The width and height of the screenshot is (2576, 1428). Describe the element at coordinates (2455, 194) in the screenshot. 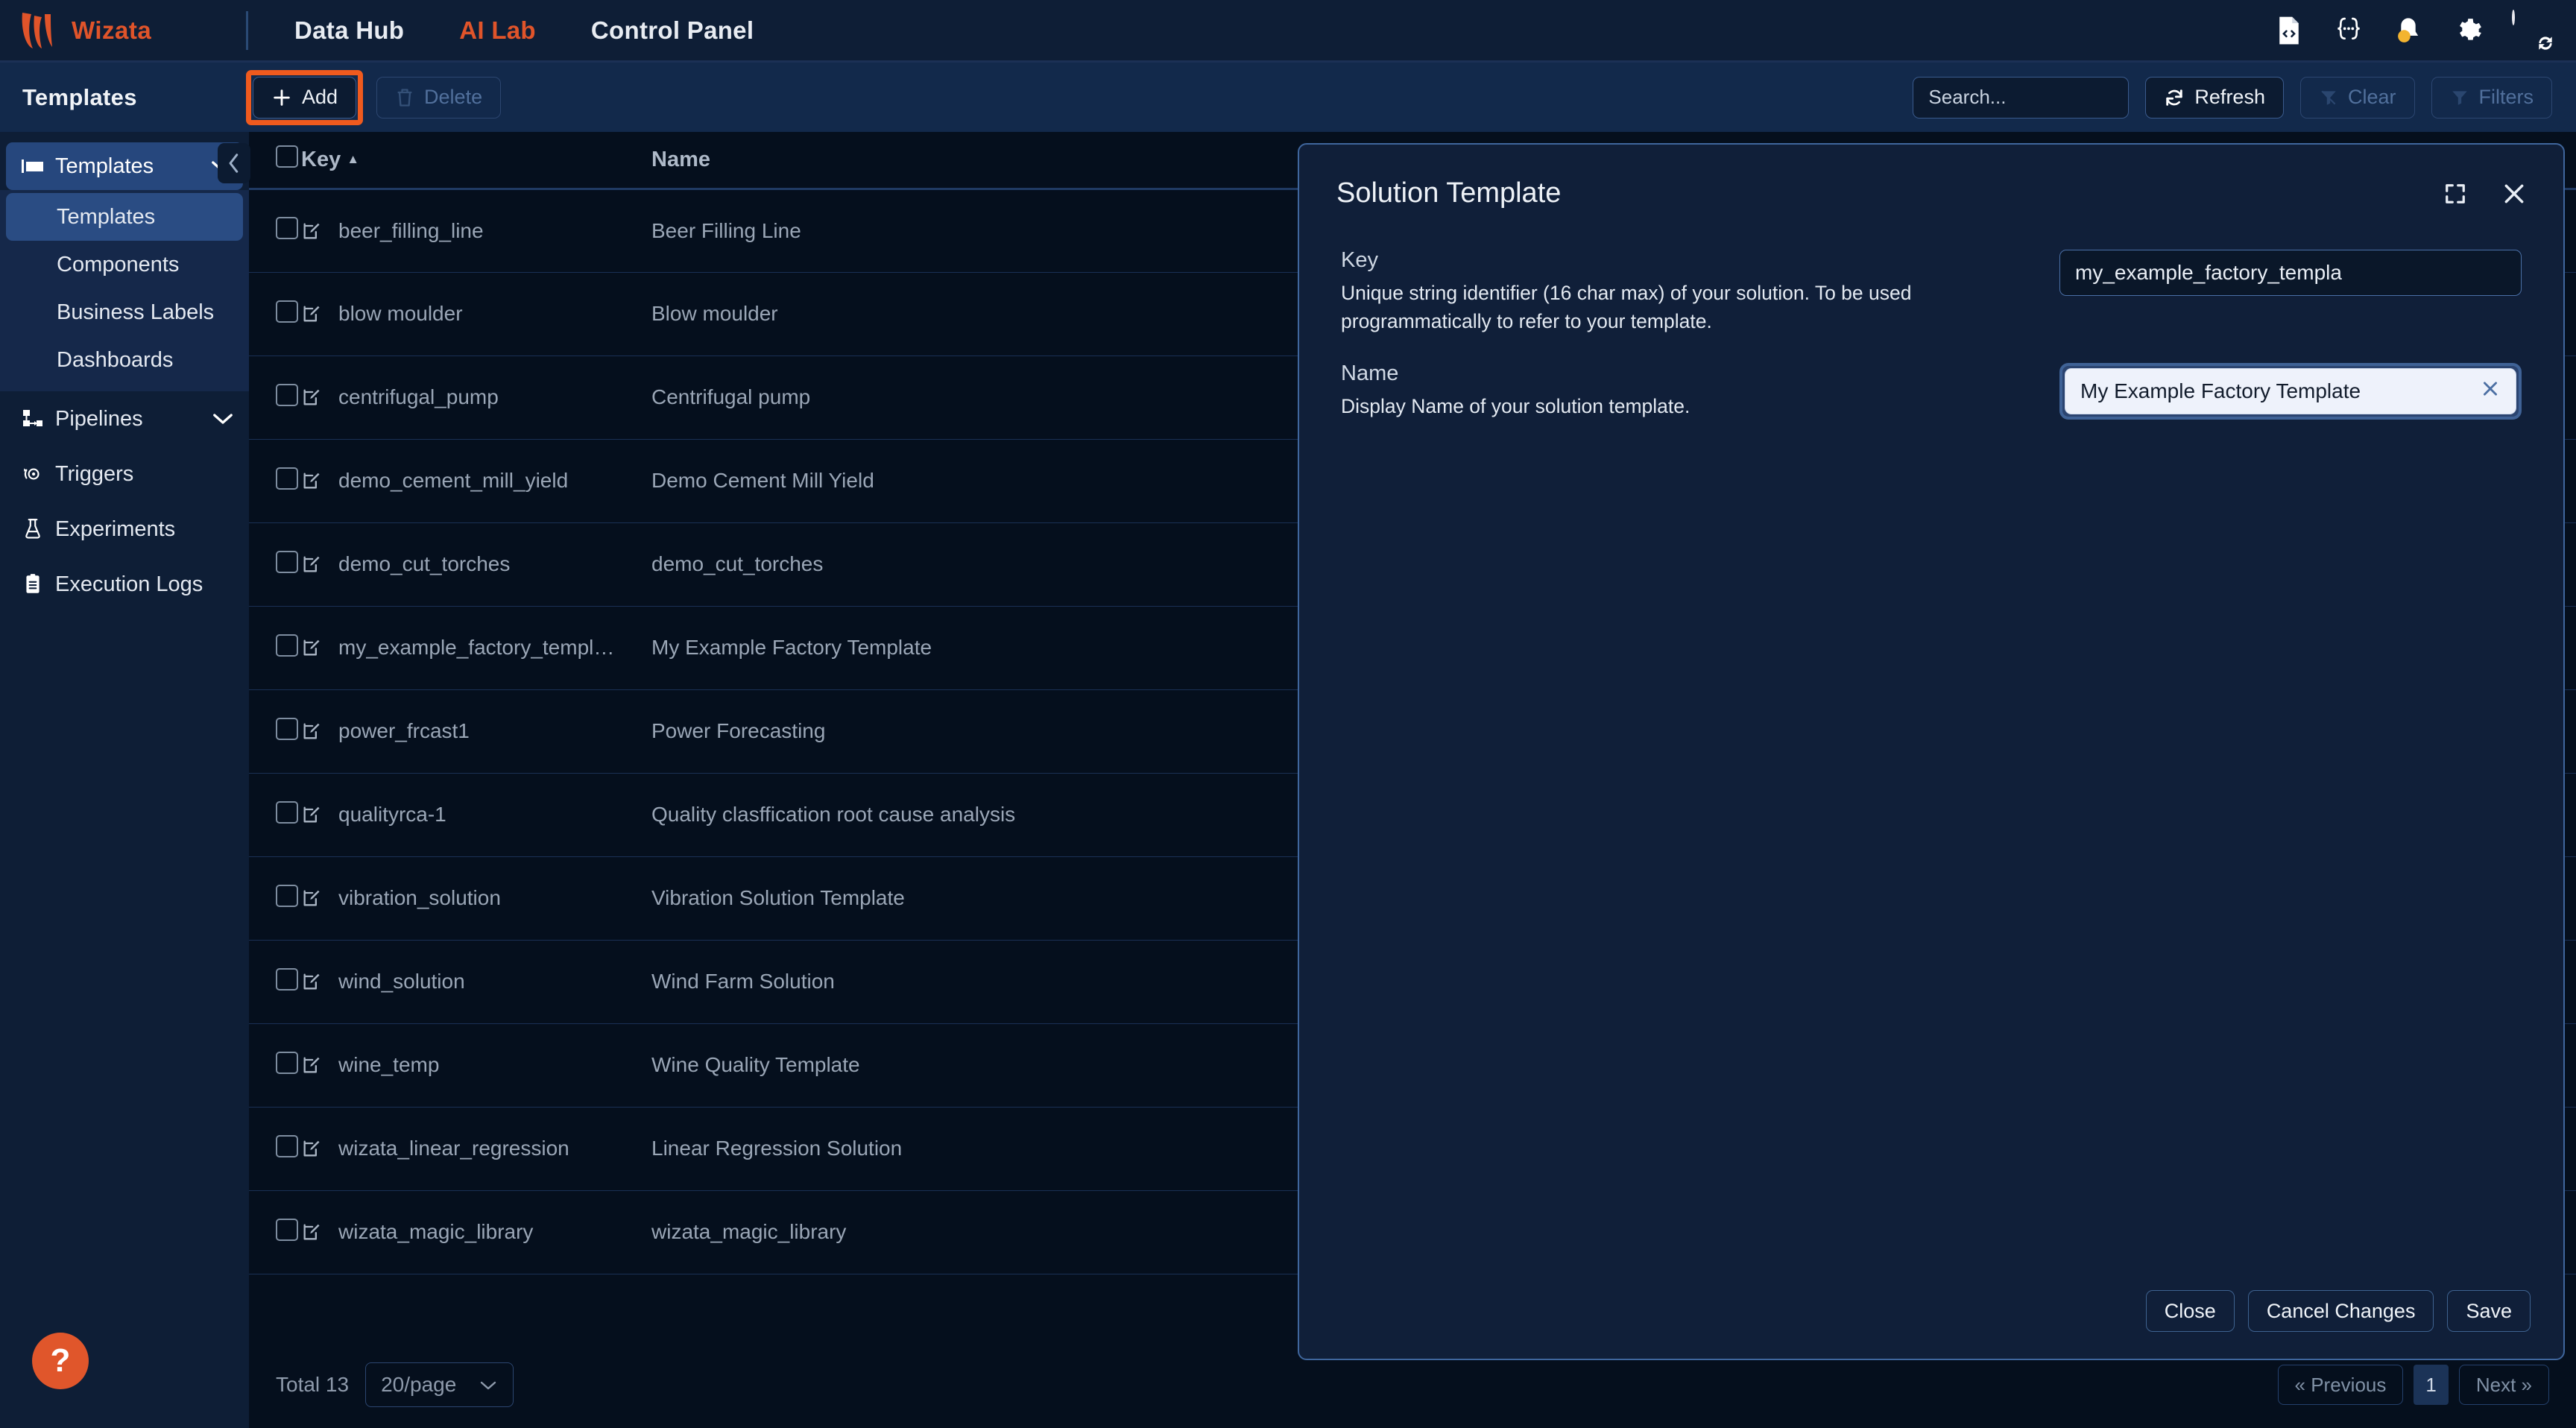

I see `expand-icon` at that location.